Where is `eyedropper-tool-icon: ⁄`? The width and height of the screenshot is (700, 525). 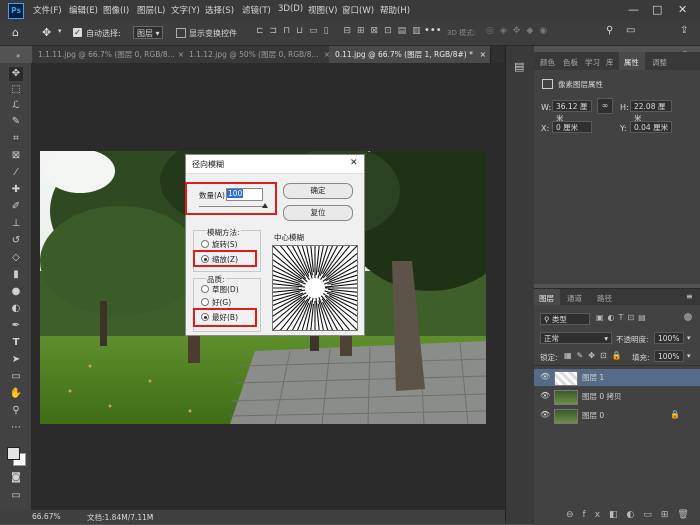 eyedropper-tool-icon: ⁄ is located at coordinates (16, 173).